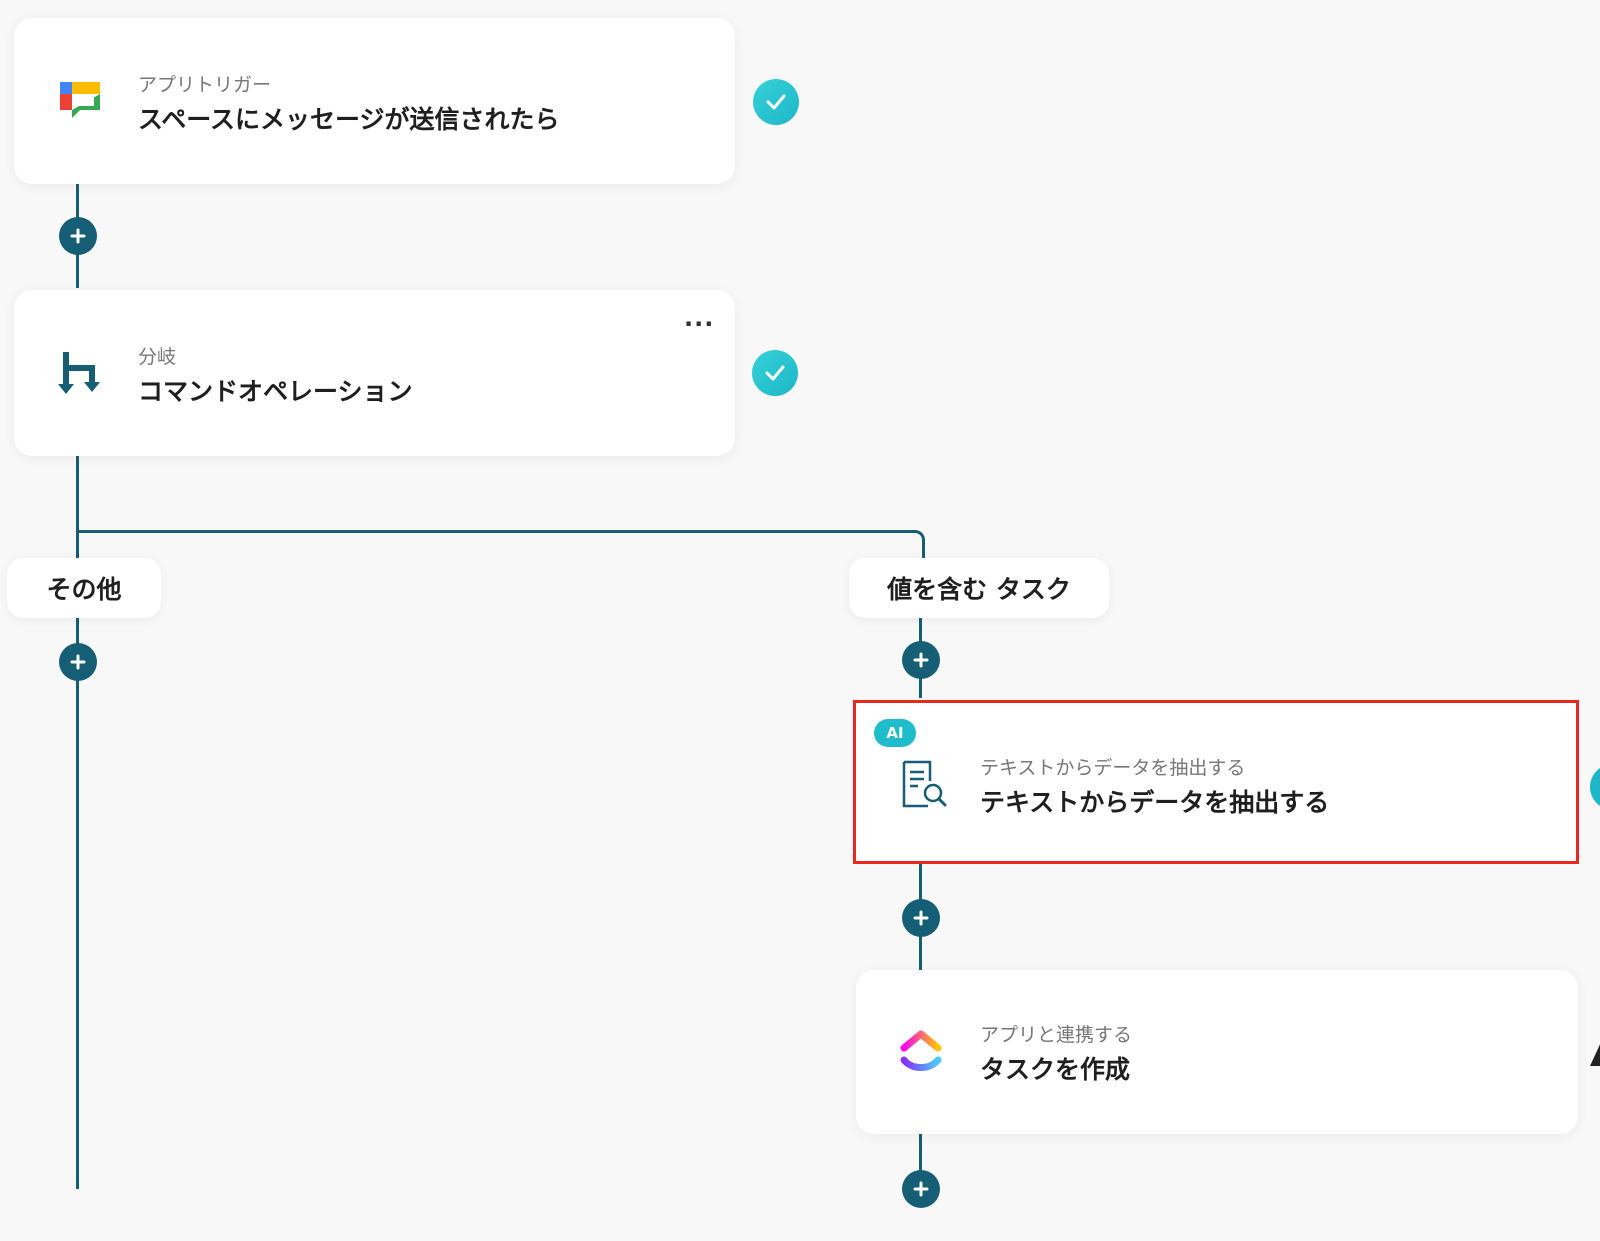 The width and height of the screenshot is (1600, 1241). What do you see at coordinates (205, 85) in the screenshot?
I see `step-subtitle: アプリトリガー` at bounding box center [205, 85].